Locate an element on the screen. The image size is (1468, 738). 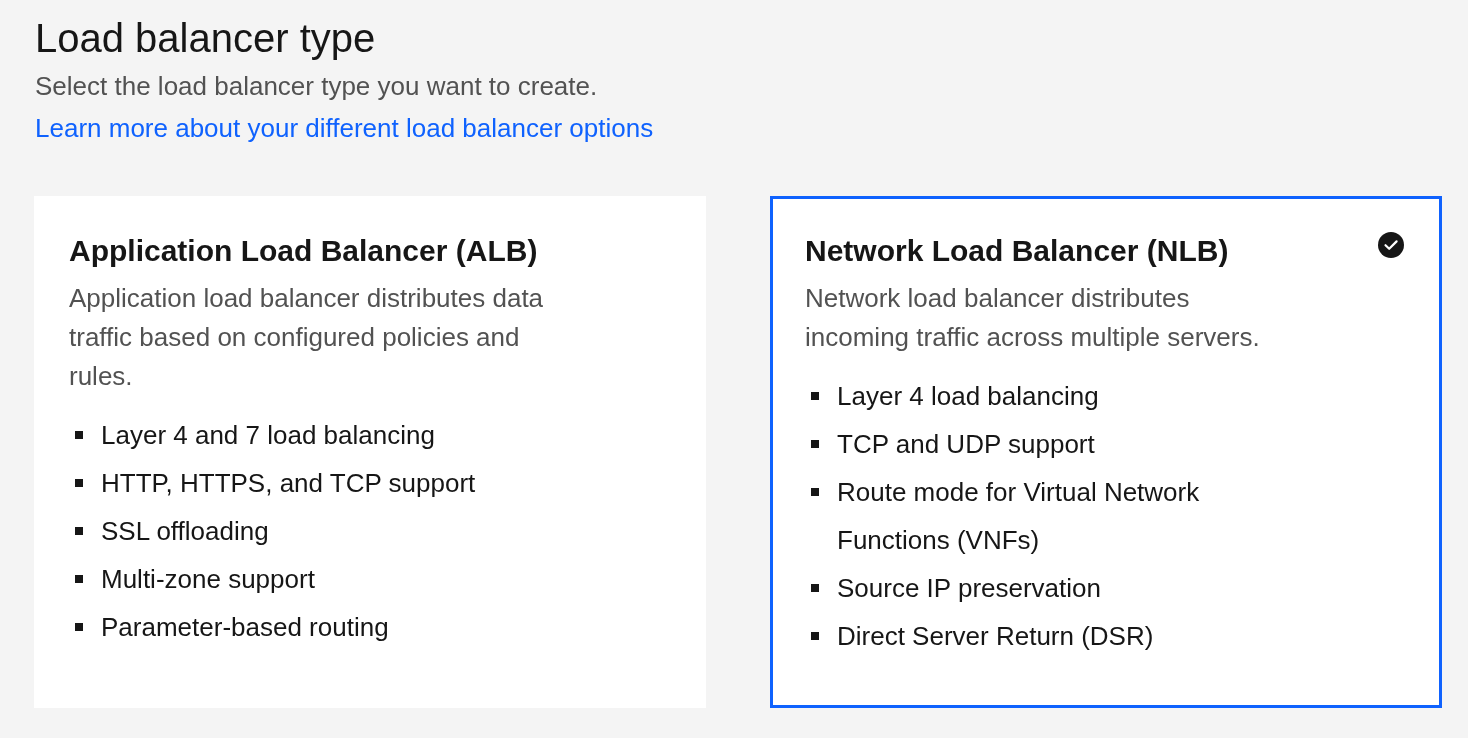
section-heading: Load balancer type is located at coordinates (205, 38).